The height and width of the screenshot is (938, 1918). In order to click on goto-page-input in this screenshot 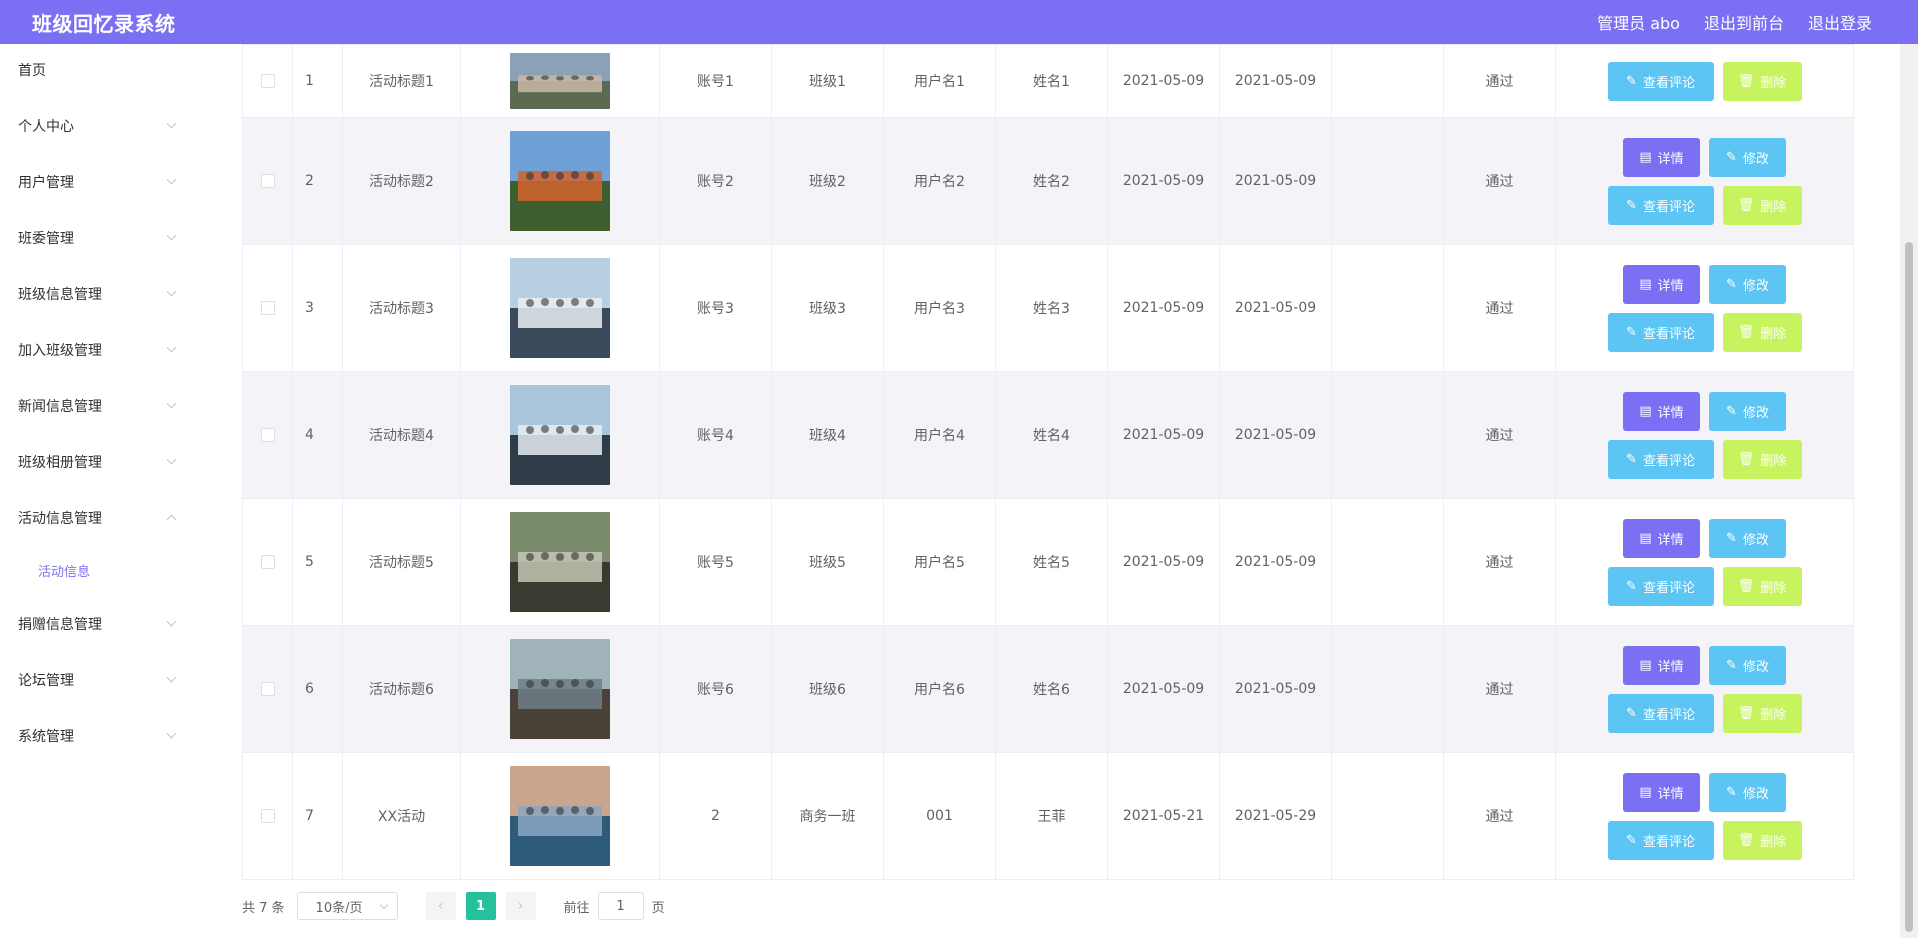, I will do `click(620, 906)`.